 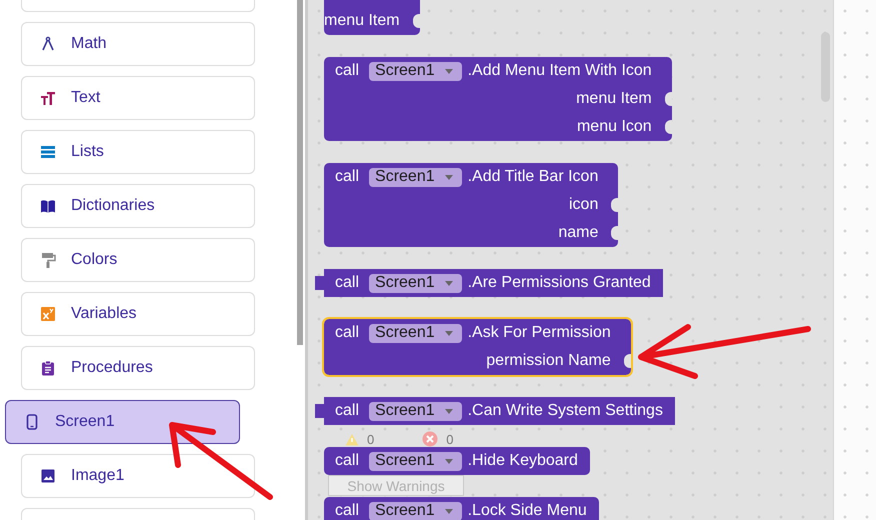 I want to click on method-name: .Lock Side Menu, so click(x=527, y=511).